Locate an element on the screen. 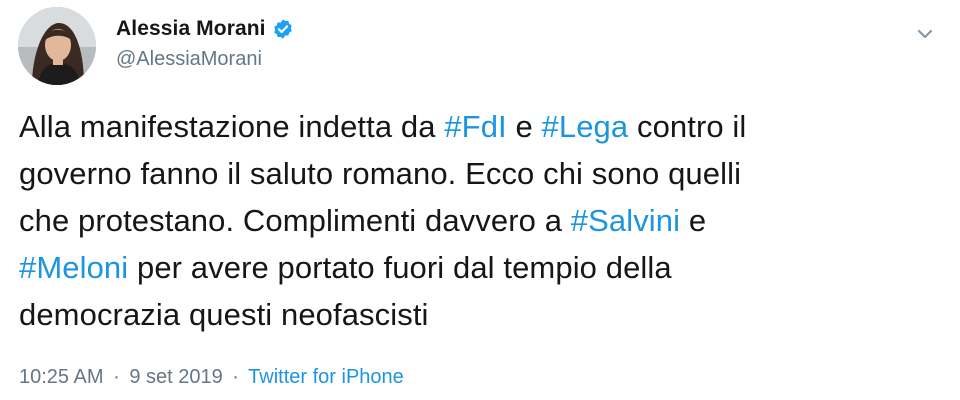  tweet-text-segment: che protestano. Complimenti davvero a is located at coordinates (295, 220).